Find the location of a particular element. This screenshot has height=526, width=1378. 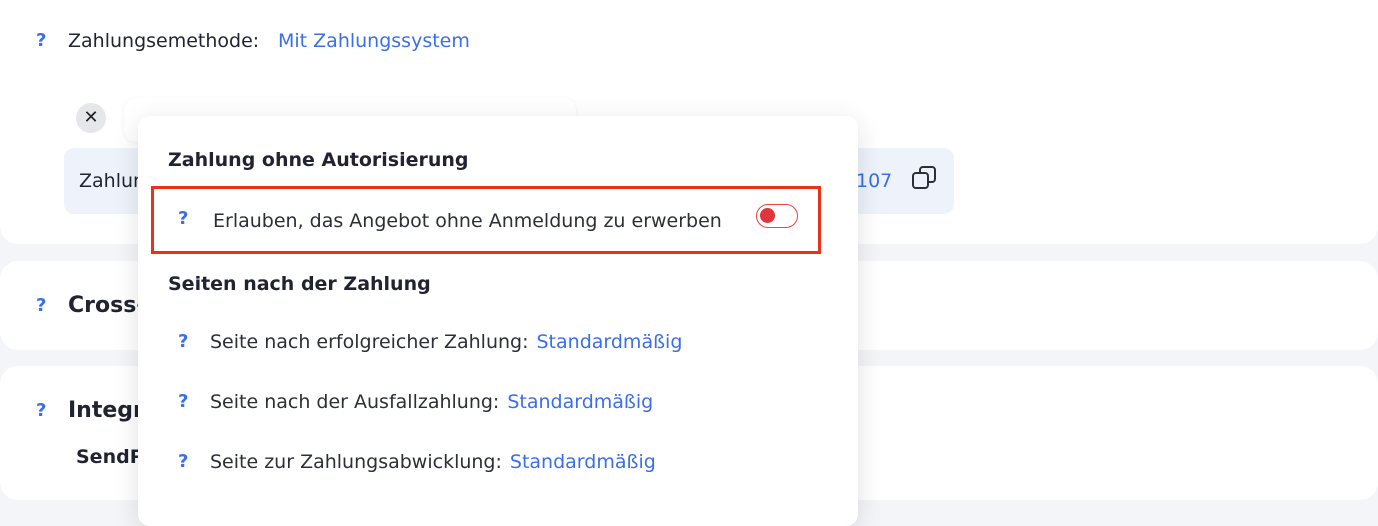

integration-help-icon: ? is located at coordinates (41, 410).